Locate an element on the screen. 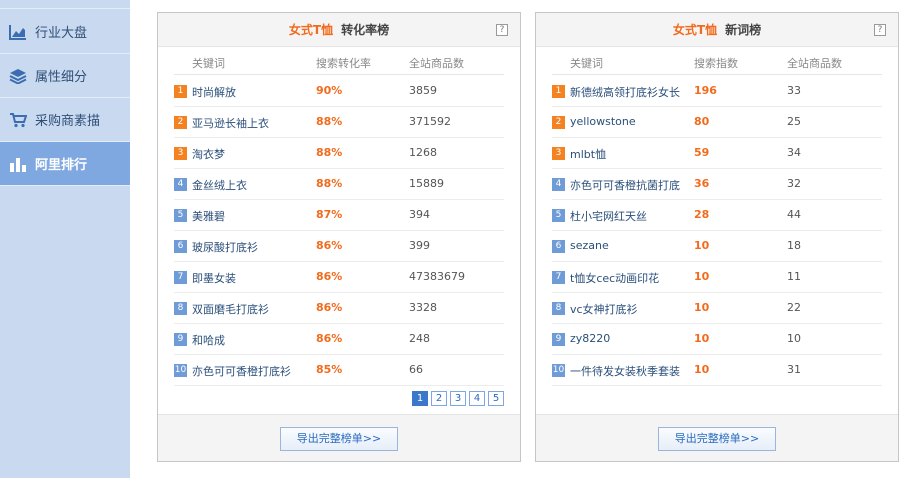  sidebar-item-label: 阿里排行 is located at coordinates (61, 165).